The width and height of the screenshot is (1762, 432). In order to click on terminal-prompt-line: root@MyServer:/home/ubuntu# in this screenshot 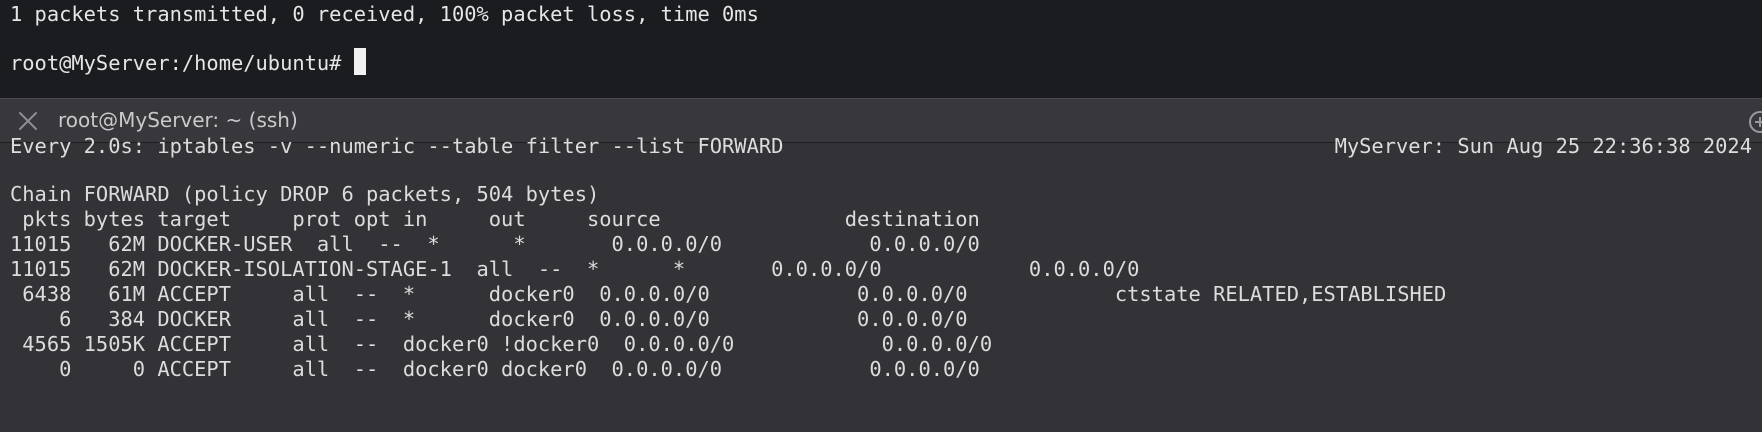, I will do `click(188, 62)`.